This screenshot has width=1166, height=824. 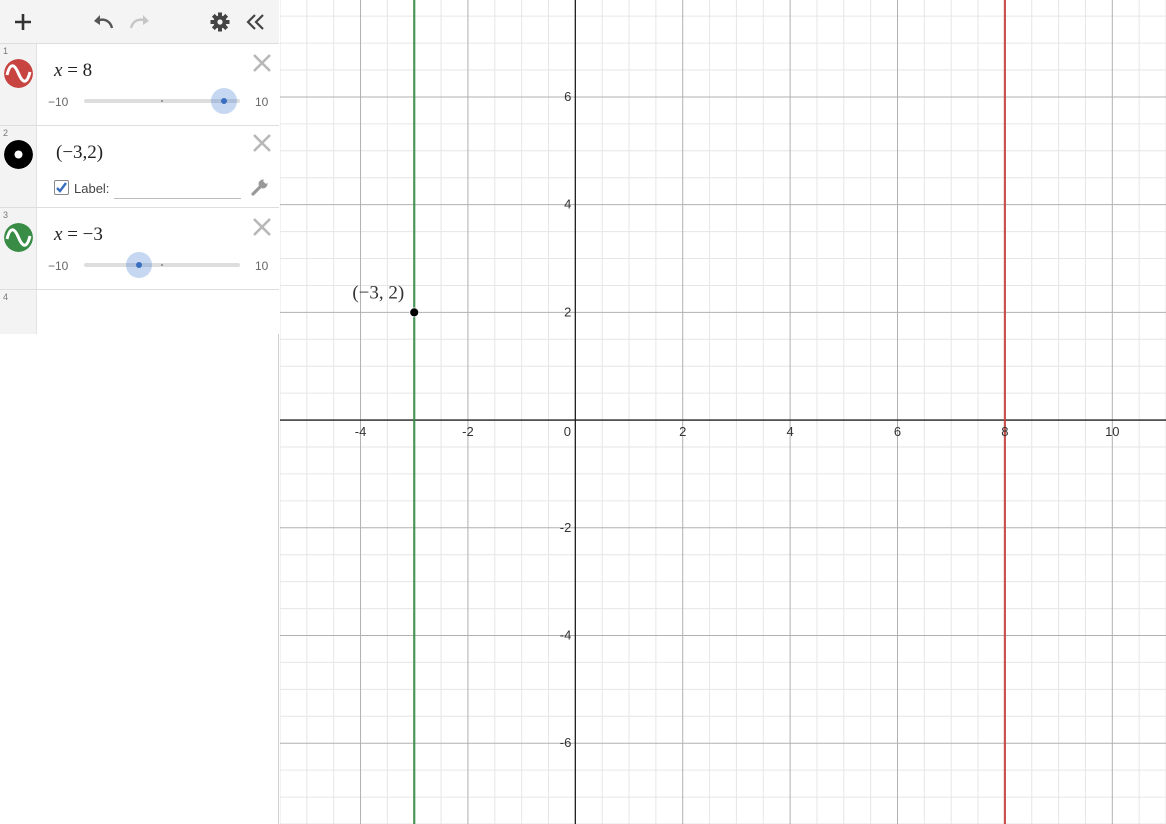 What do you see at coordinates (92, 188) in the screenshot?
I see `label-text: Label:` at bounding box center [92, 188].